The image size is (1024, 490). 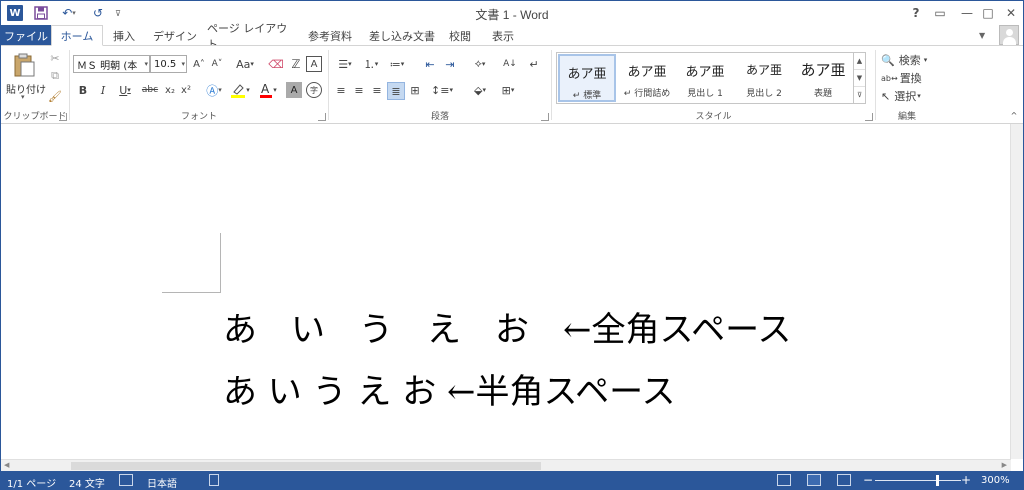 I want to click on page-count: 1/1 ページ, so click(x=31, y=482).